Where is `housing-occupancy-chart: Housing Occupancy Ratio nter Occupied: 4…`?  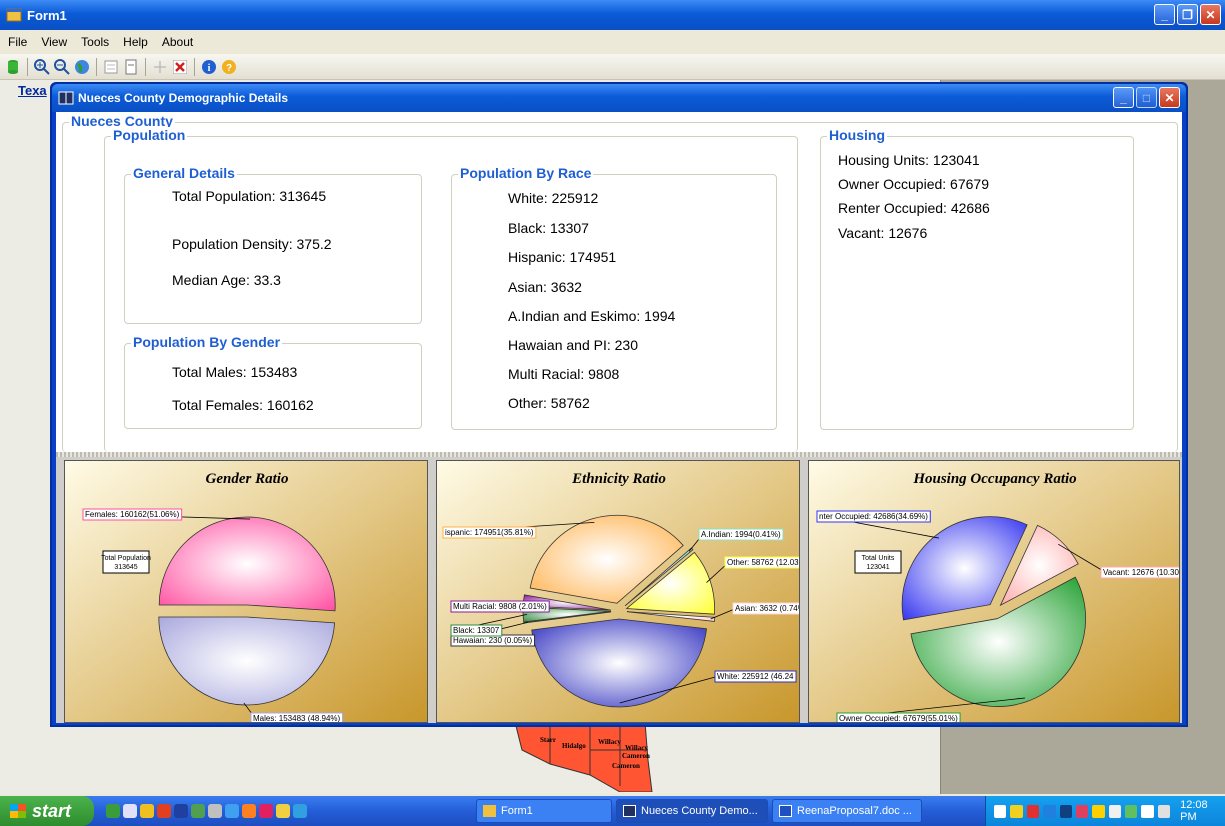
housing-occupancy-chart: Housing Occupancy Ratio nter Occupied: 4… is located at coordinates (994, 591).